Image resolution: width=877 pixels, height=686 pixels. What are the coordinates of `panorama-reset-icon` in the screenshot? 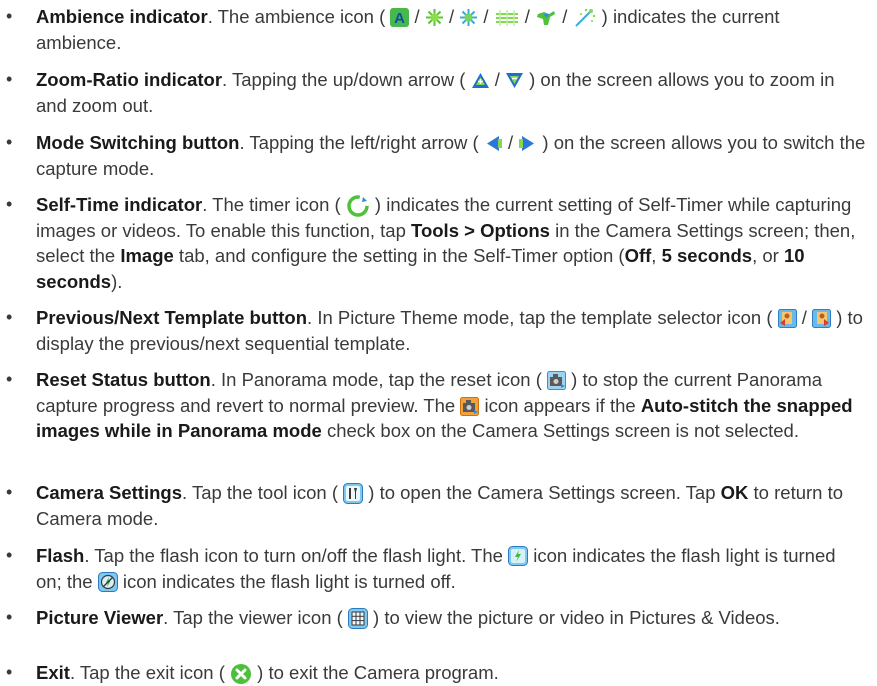 It's located at (556, 380).